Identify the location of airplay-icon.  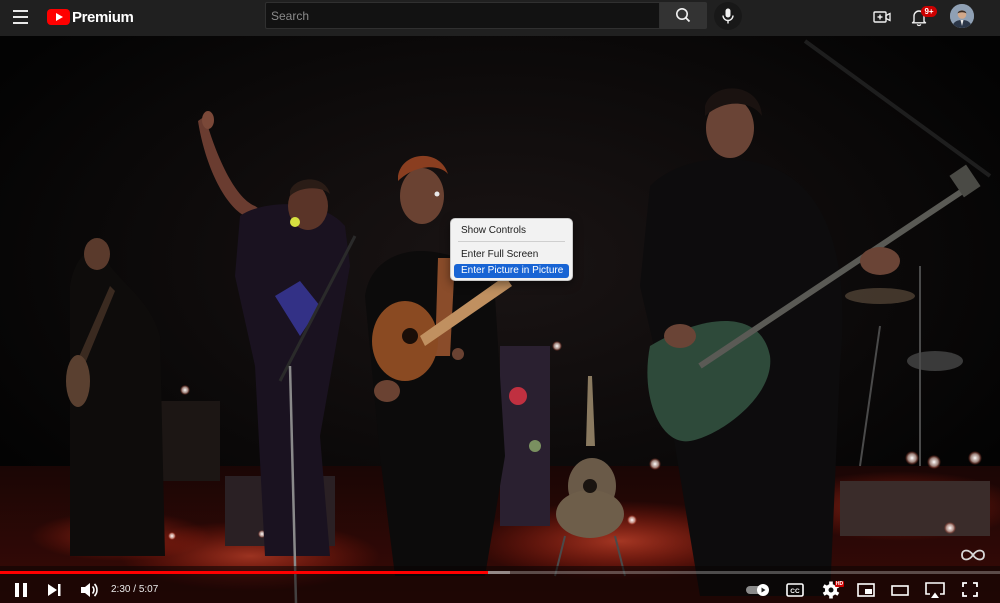
(935, 590).